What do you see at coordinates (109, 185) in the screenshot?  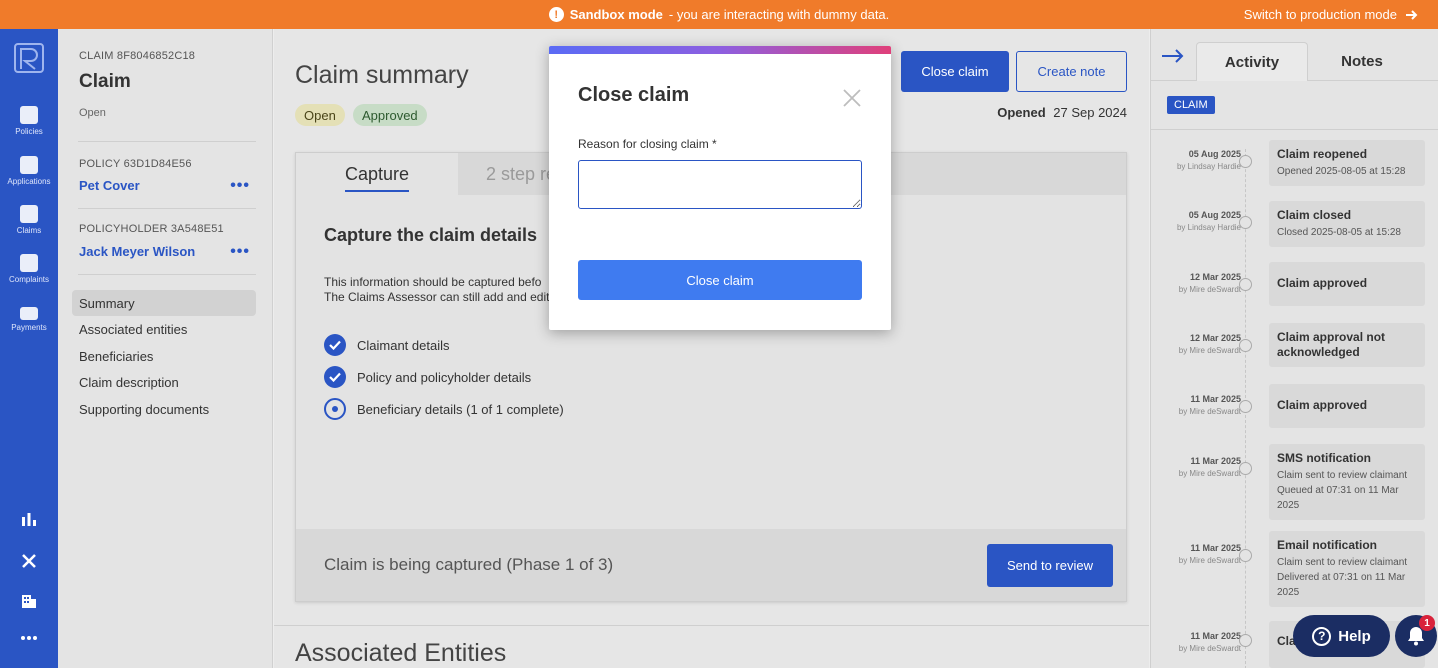 I see `policy-link: Pet Cover` at bounding box center [109, 185].